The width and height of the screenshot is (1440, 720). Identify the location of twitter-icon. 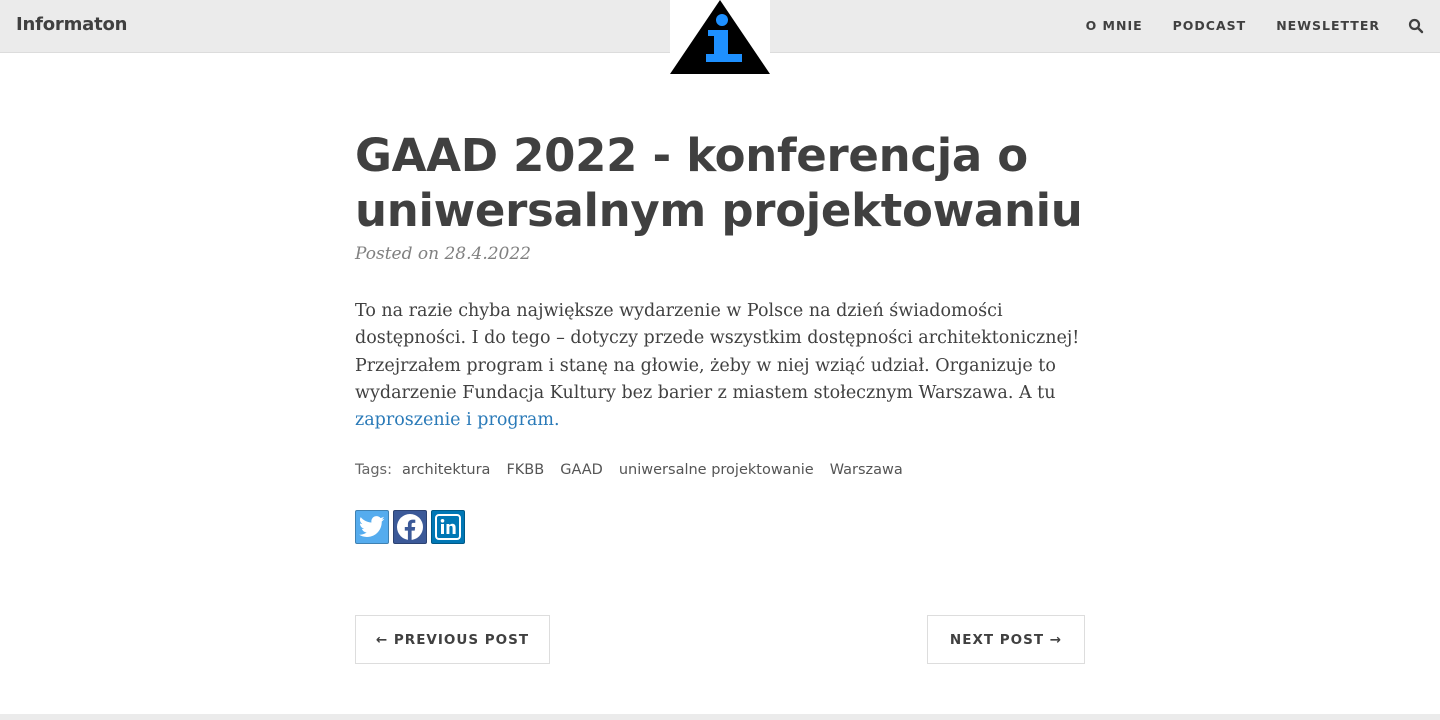
(372, 527).